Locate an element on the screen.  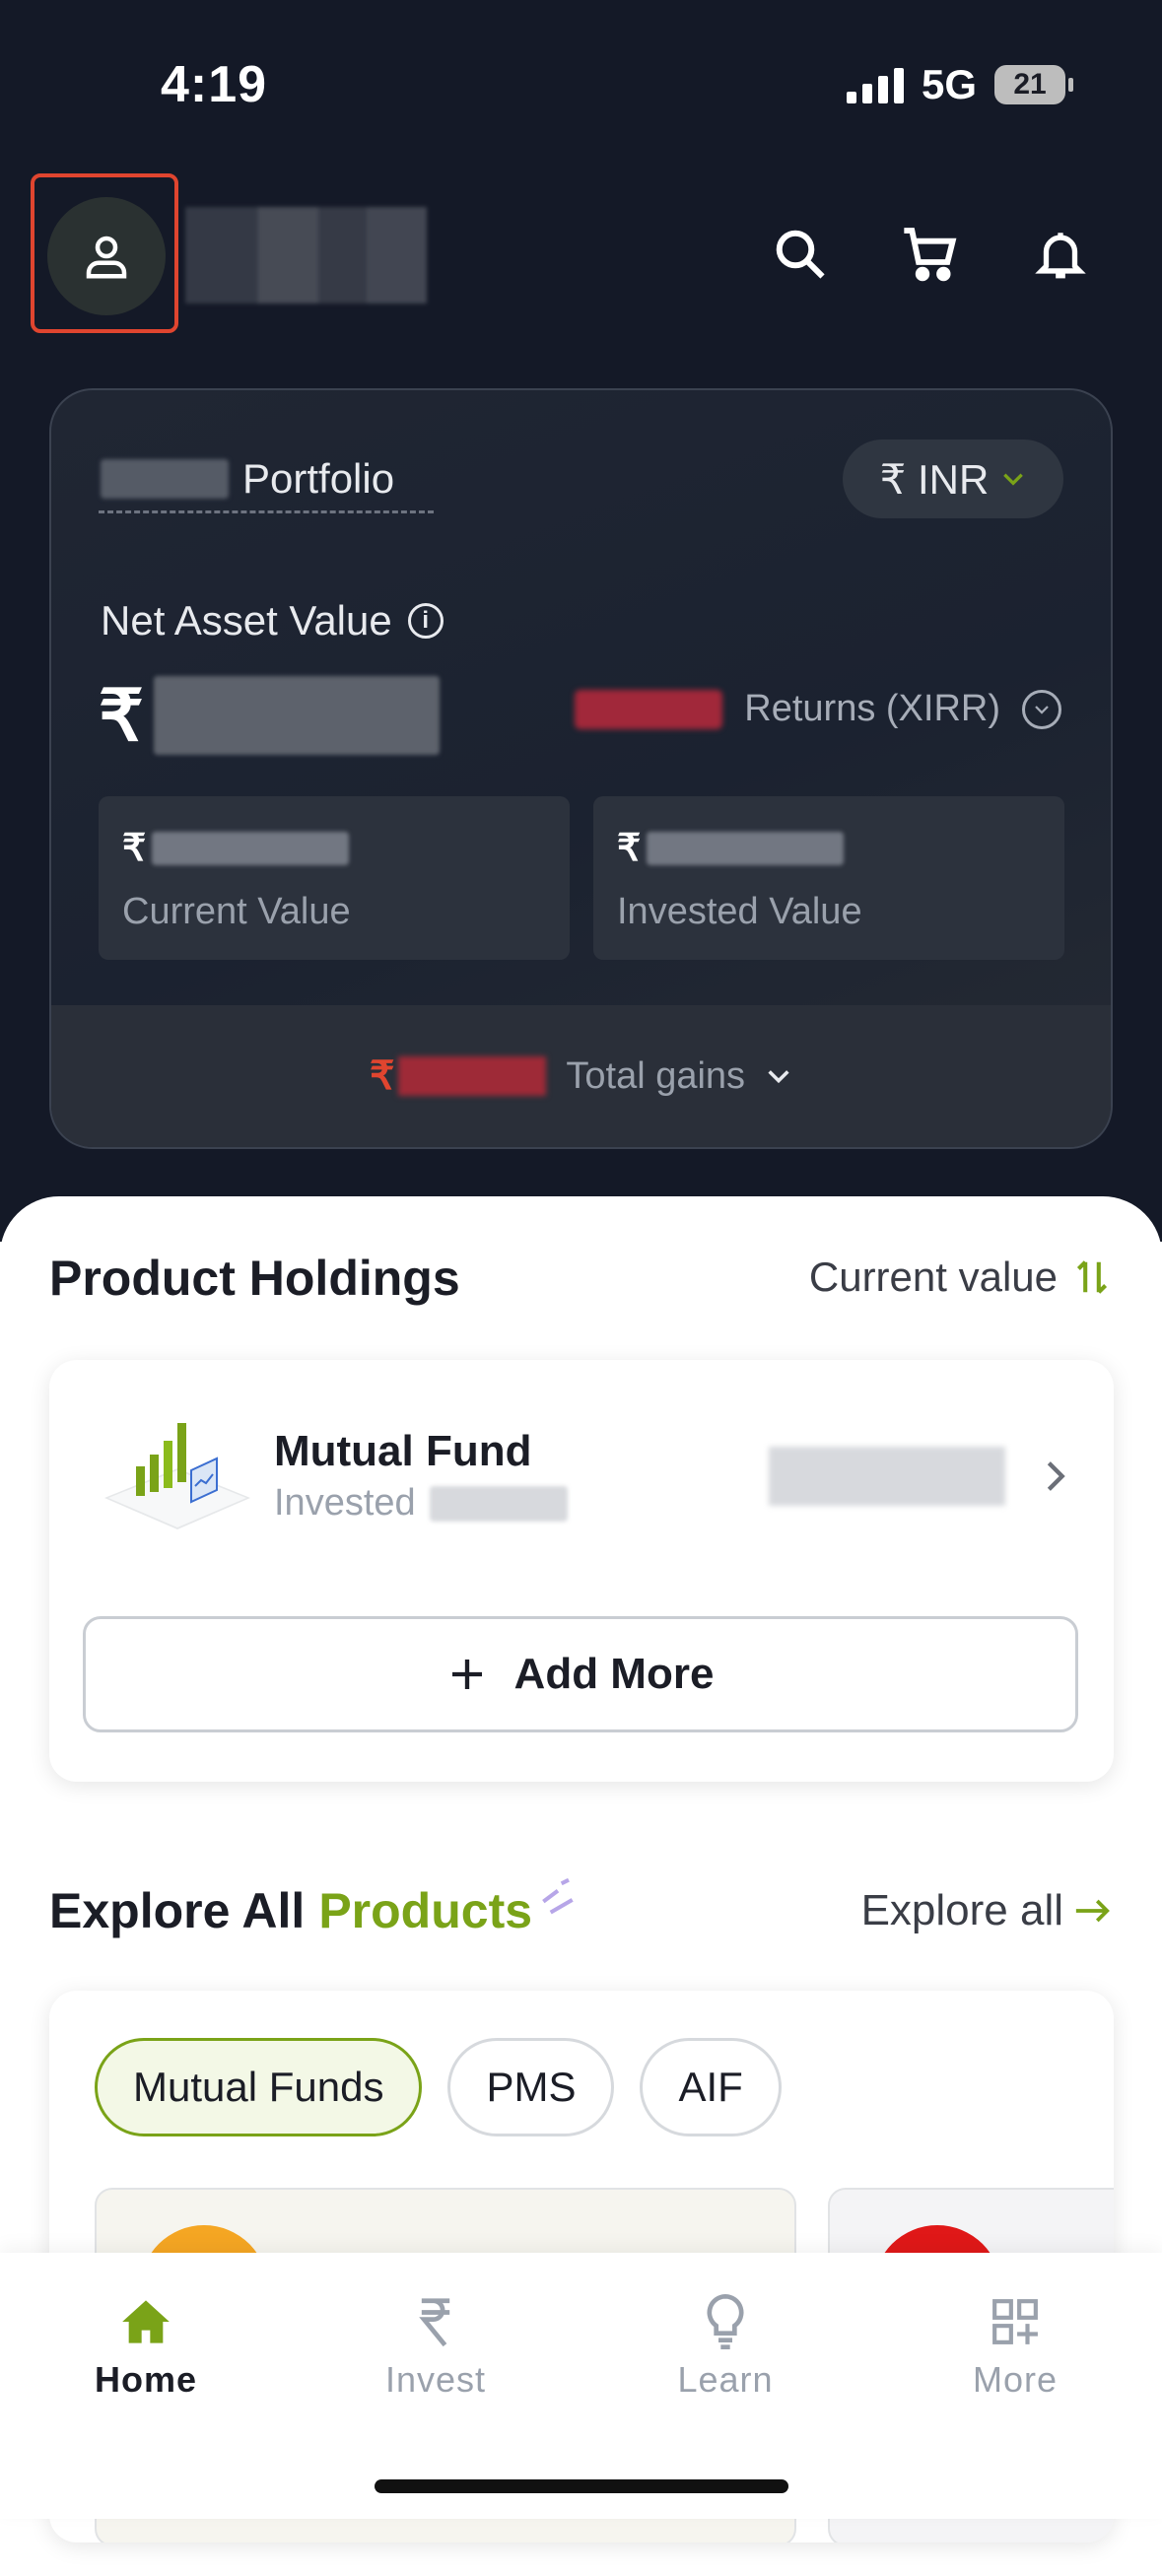
home-icon is located at coordinates (146, 2321).